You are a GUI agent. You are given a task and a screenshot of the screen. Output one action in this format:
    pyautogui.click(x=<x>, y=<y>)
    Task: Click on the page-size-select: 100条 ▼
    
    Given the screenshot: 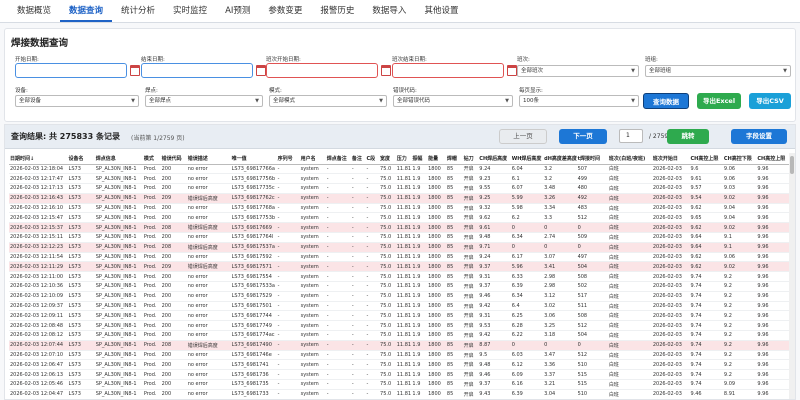 What is the action you would take?
    pyautogui.click(x=579, y=101)
    